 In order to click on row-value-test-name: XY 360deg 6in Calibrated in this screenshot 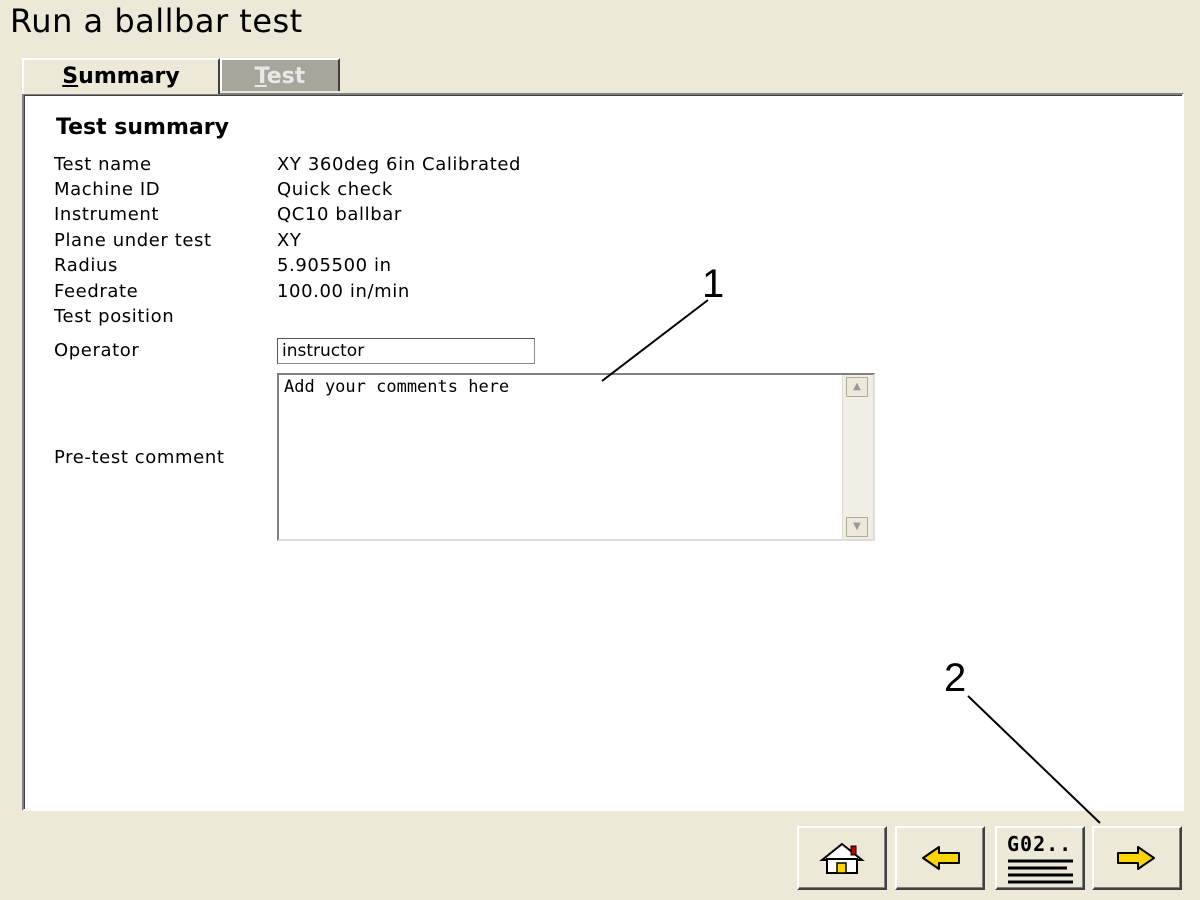, I will do `click(399, 164)`.